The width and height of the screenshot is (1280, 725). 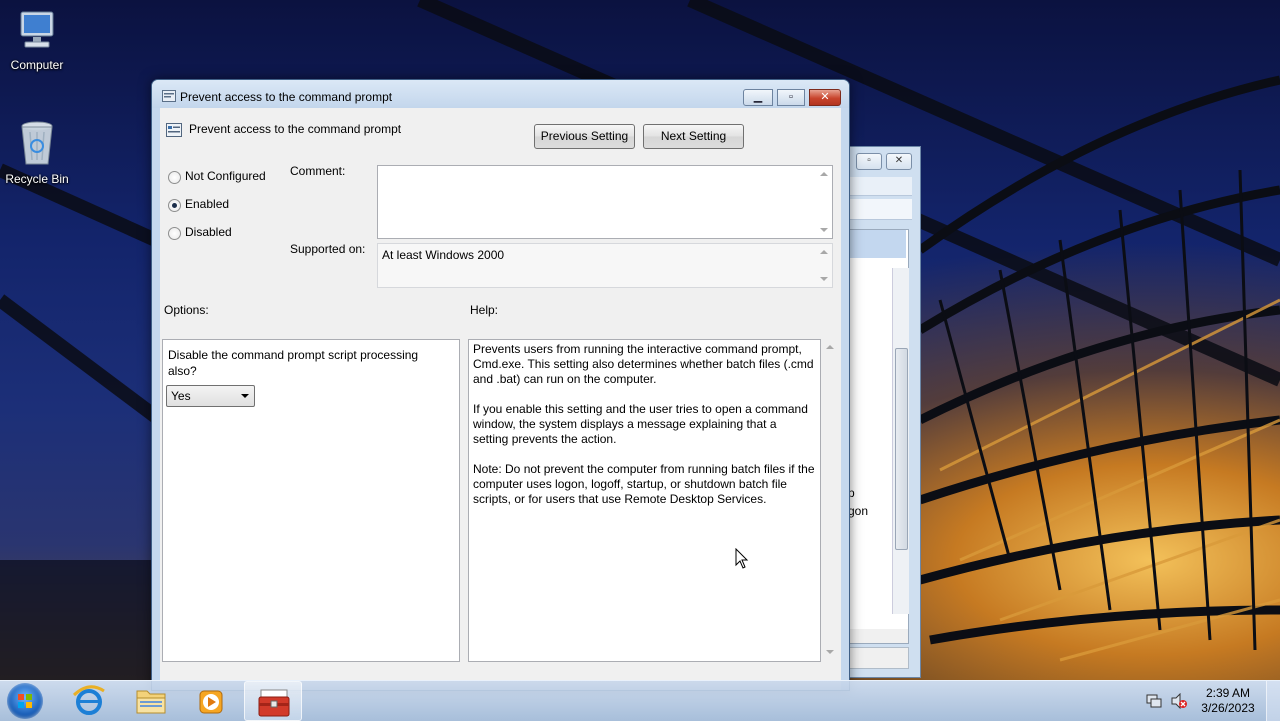 I want to click on minimize-icon: ▁, so click(x=758, y=97).